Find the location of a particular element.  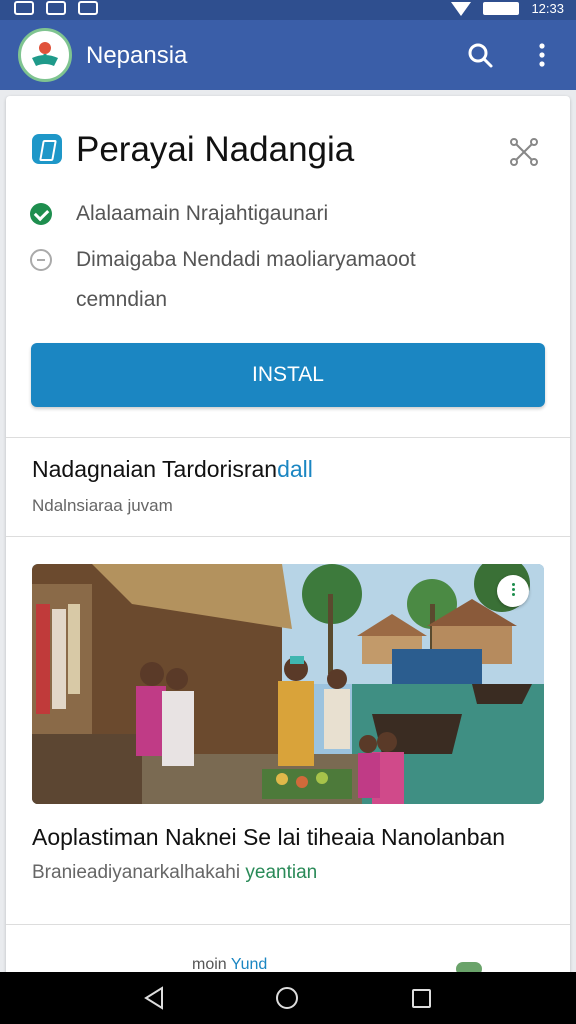

install-button: INSTAL is located at coordinates (288, 375).